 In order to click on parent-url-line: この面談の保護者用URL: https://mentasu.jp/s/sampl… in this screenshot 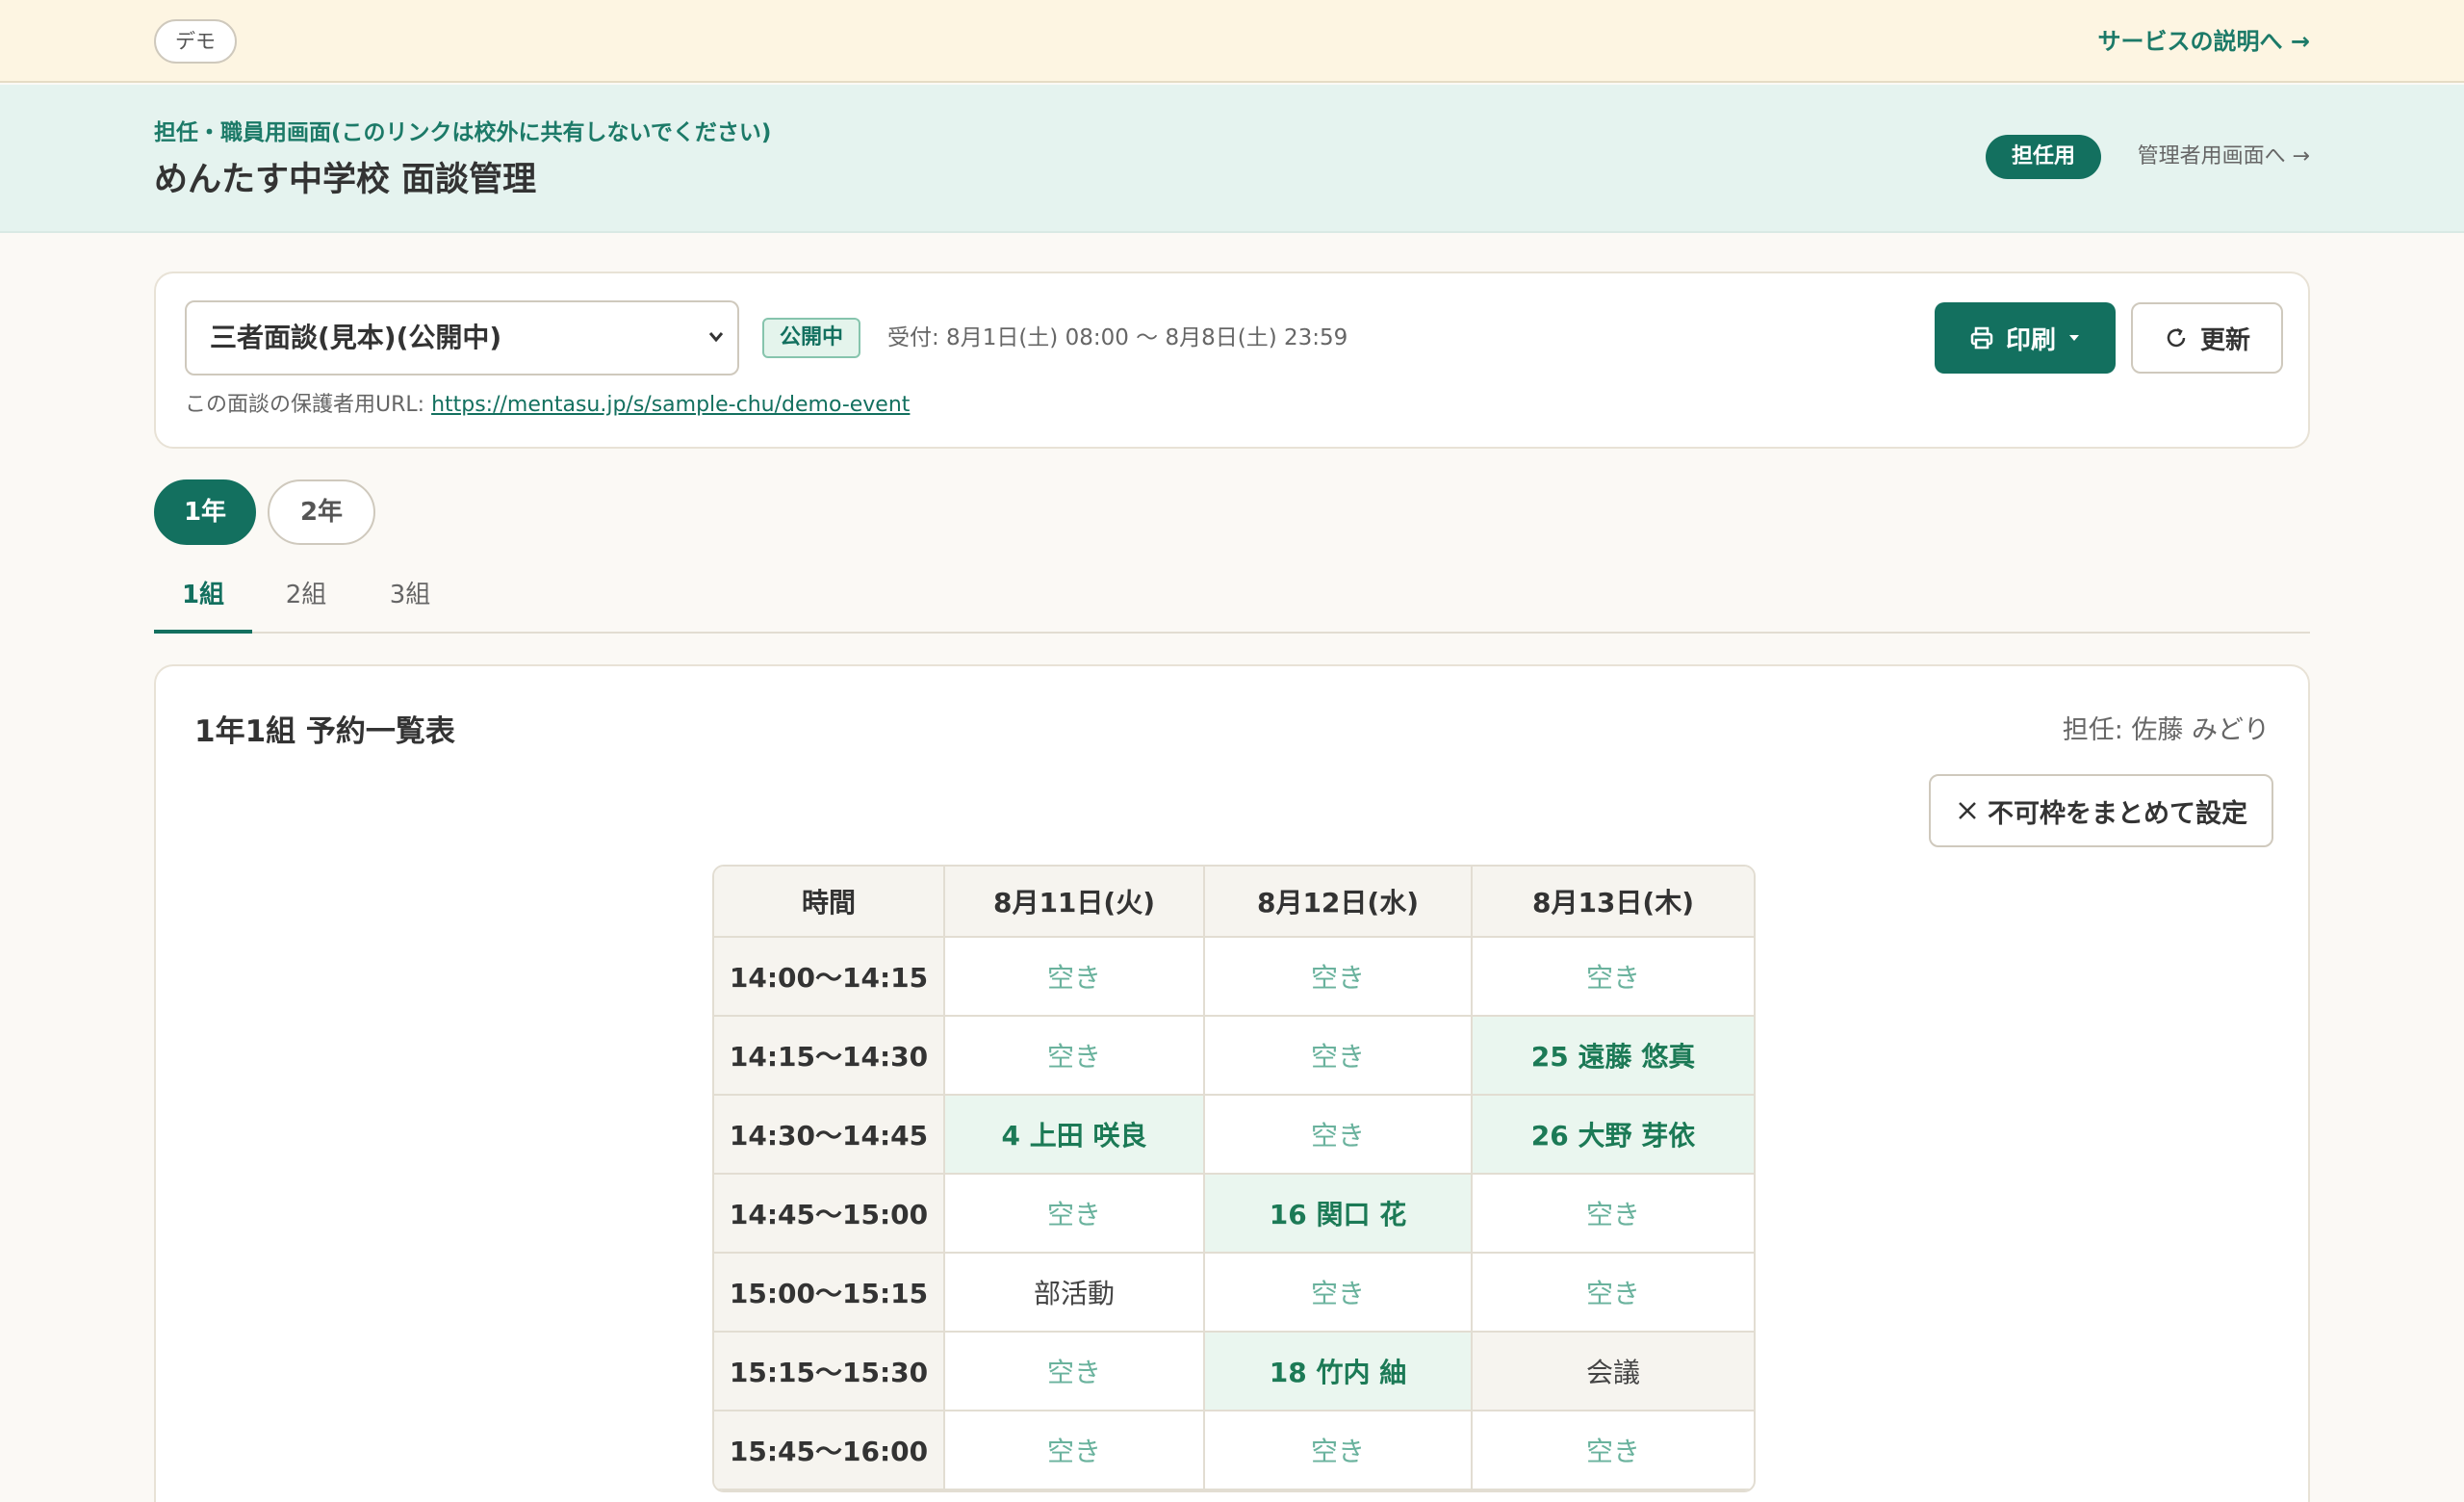, I will do `click(547, 405)`.